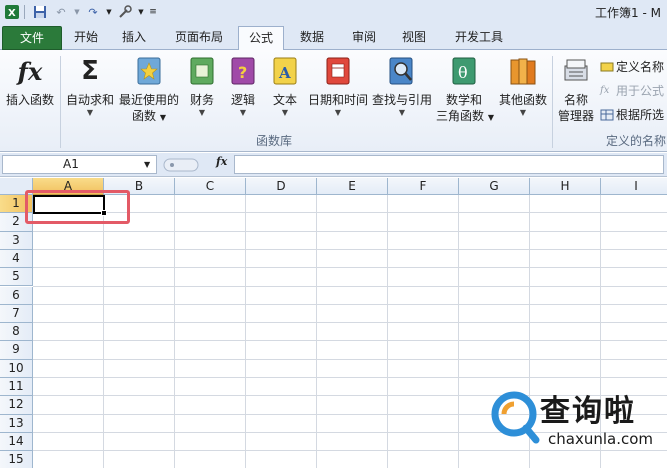 This screenshot has height=468, width=667. What do you see at coordinates (16, 459) in the screenshot?
I see `row-header-15: 15` at bounding box center [16, 459].